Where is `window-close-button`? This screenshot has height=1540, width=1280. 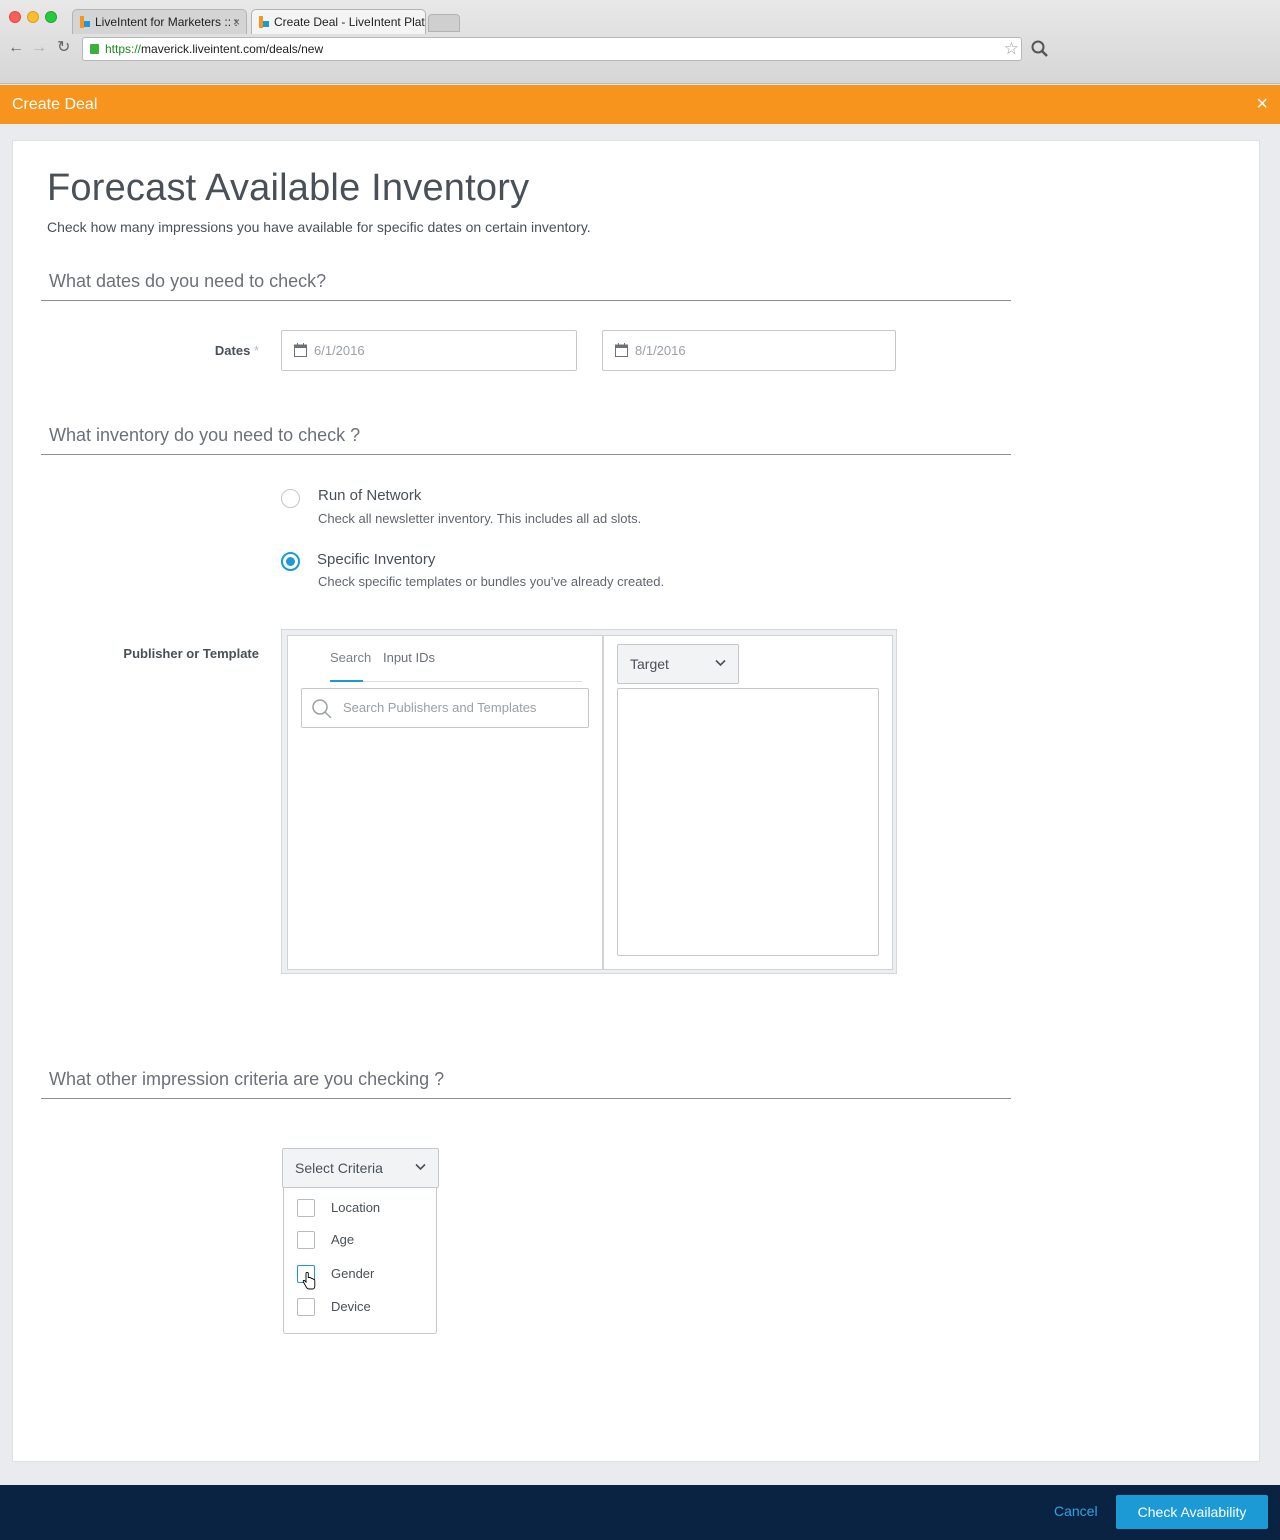
window-close-button is located at coordinates (15, 17).